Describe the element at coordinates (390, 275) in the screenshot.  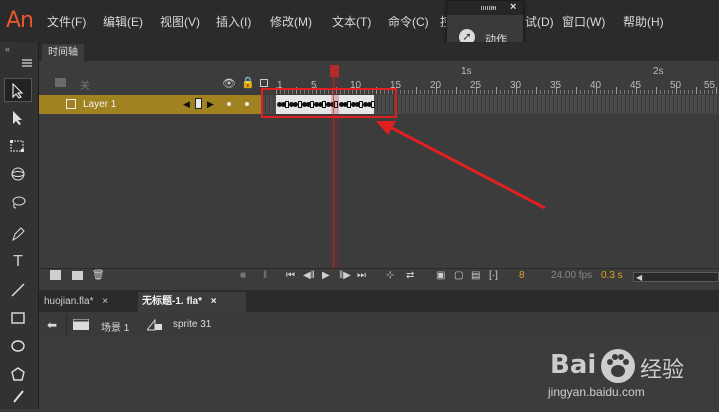
I see `loop-icon: ⊹` at that location.